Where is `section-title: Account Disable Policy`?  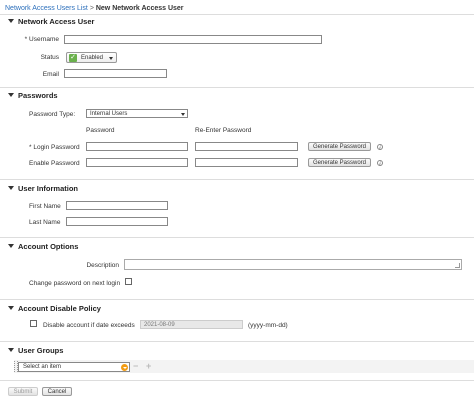 section-title: Account Disable Policy is located at coordinates (59, 308).